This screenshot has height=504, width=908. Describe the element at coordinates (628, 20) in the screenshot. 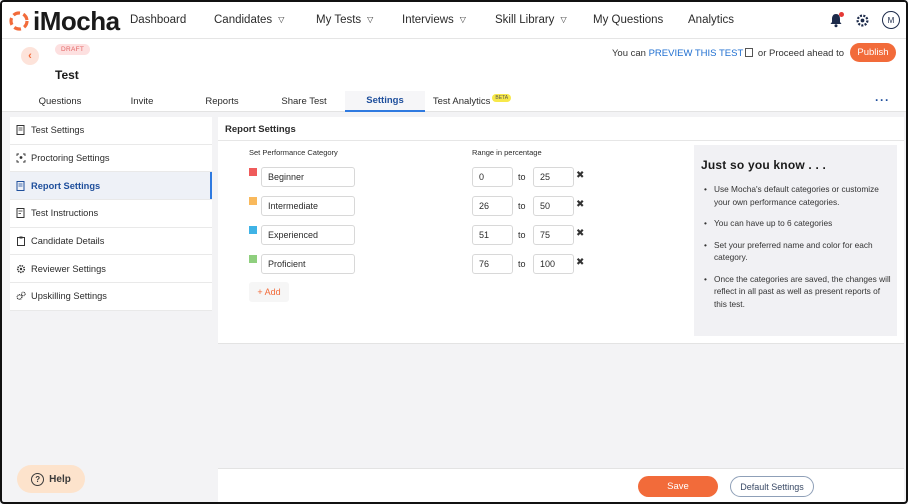

I see `nav-my-questions: My Questions` at that location.